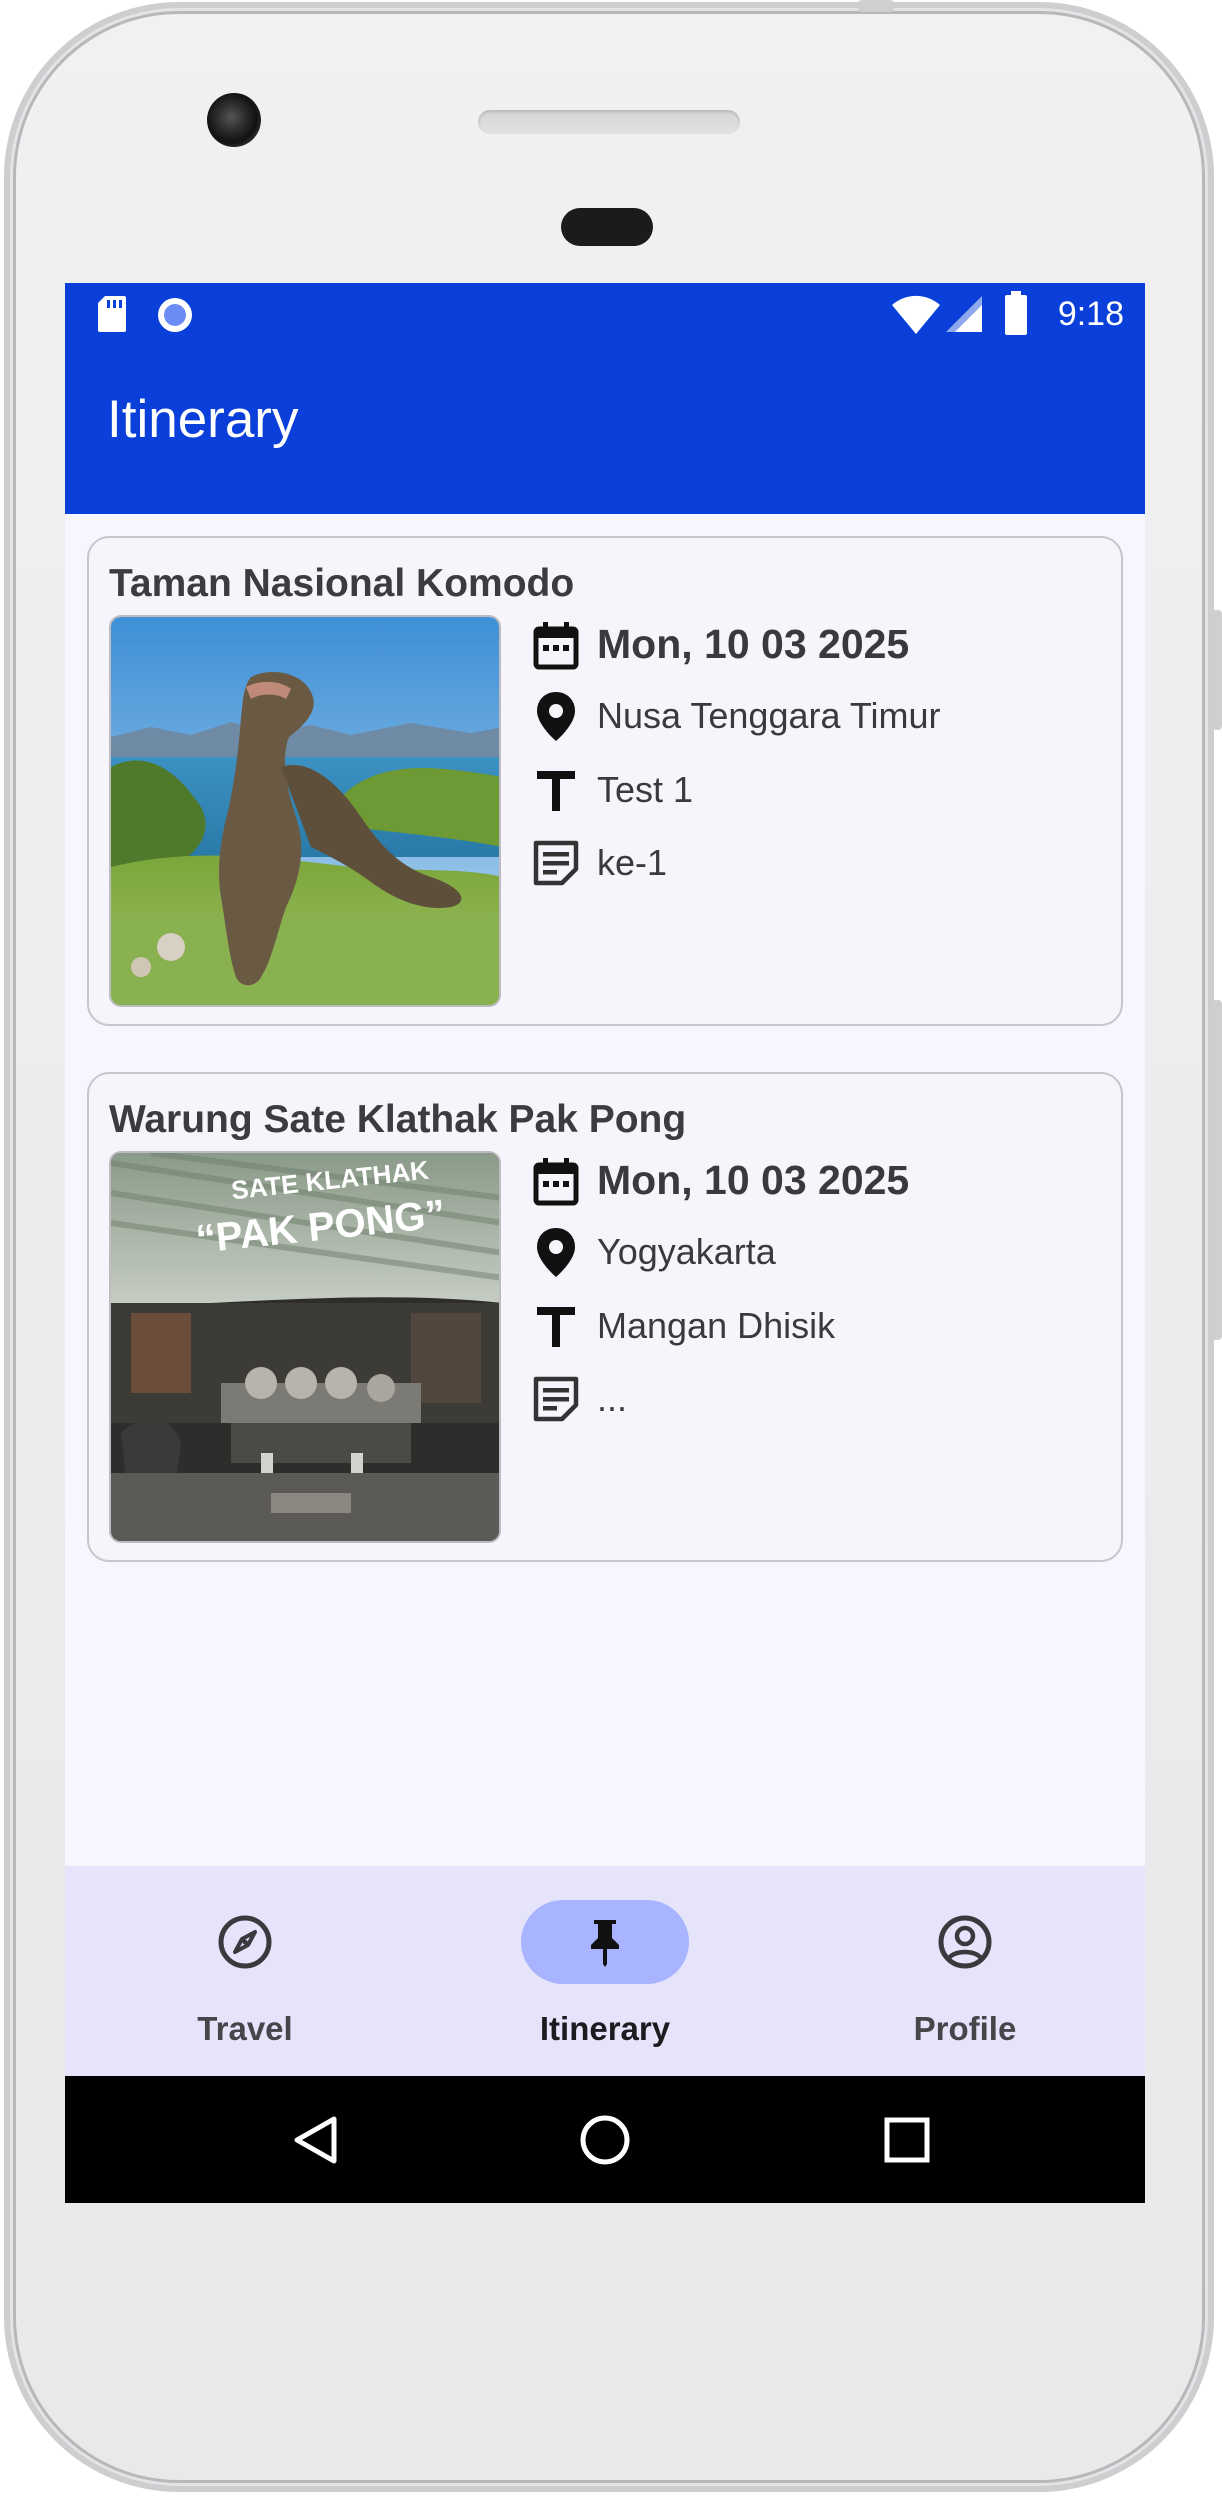 This screenshot has width=1222, height=2498. What do you see at coordinates (1090, 314) in the screenshot?
I see `status-time: 9:18` at bounding box center [1090, 314].